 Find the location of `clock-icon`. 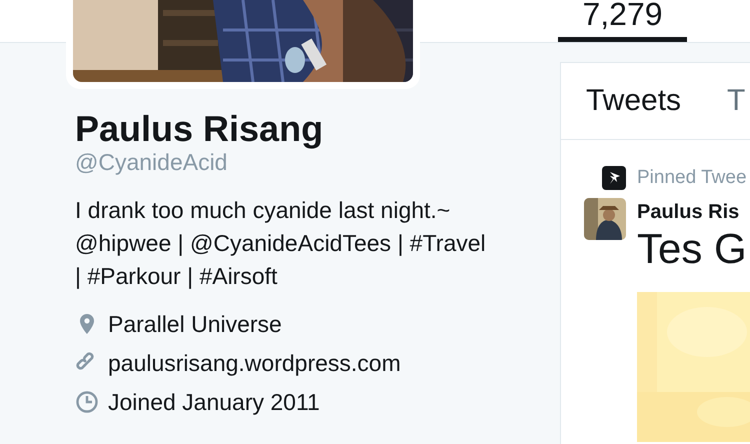

clock-icon is located at coordinates (87, 402).